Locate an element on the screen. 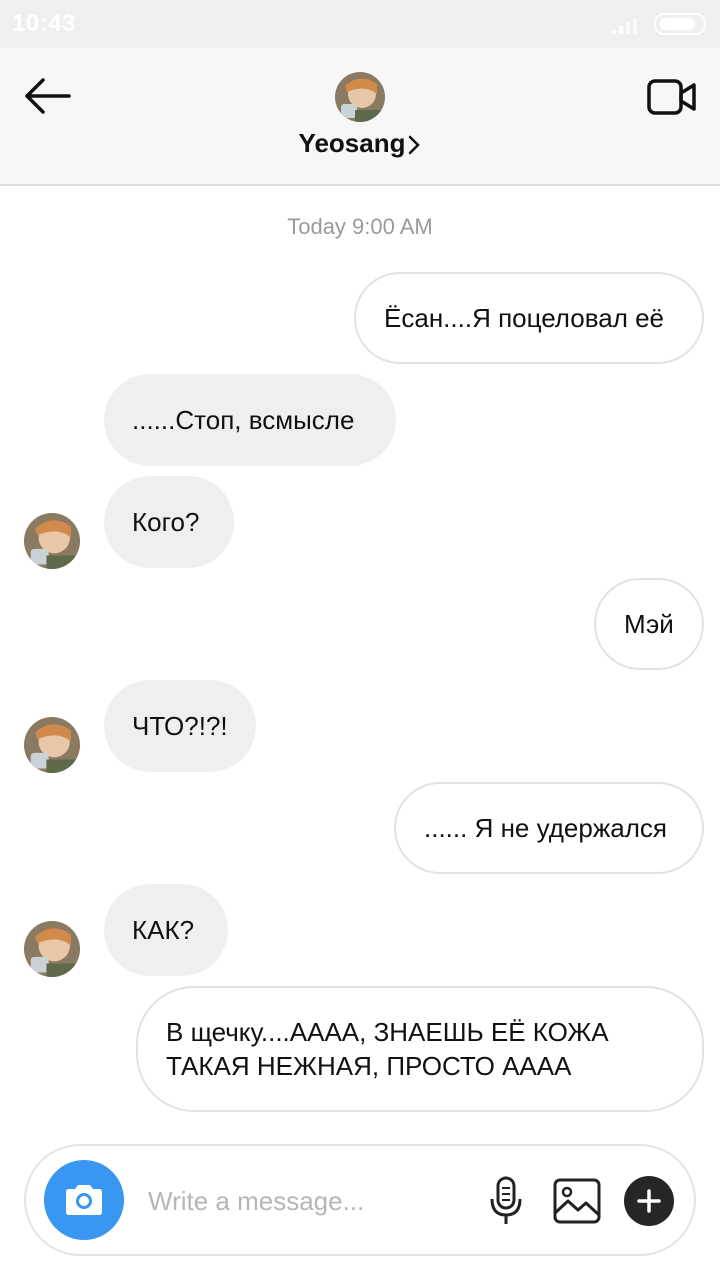 The width and height of the screenshot is (720, 1280). chat-header: Yeosang is located at coordinates (360, 117).